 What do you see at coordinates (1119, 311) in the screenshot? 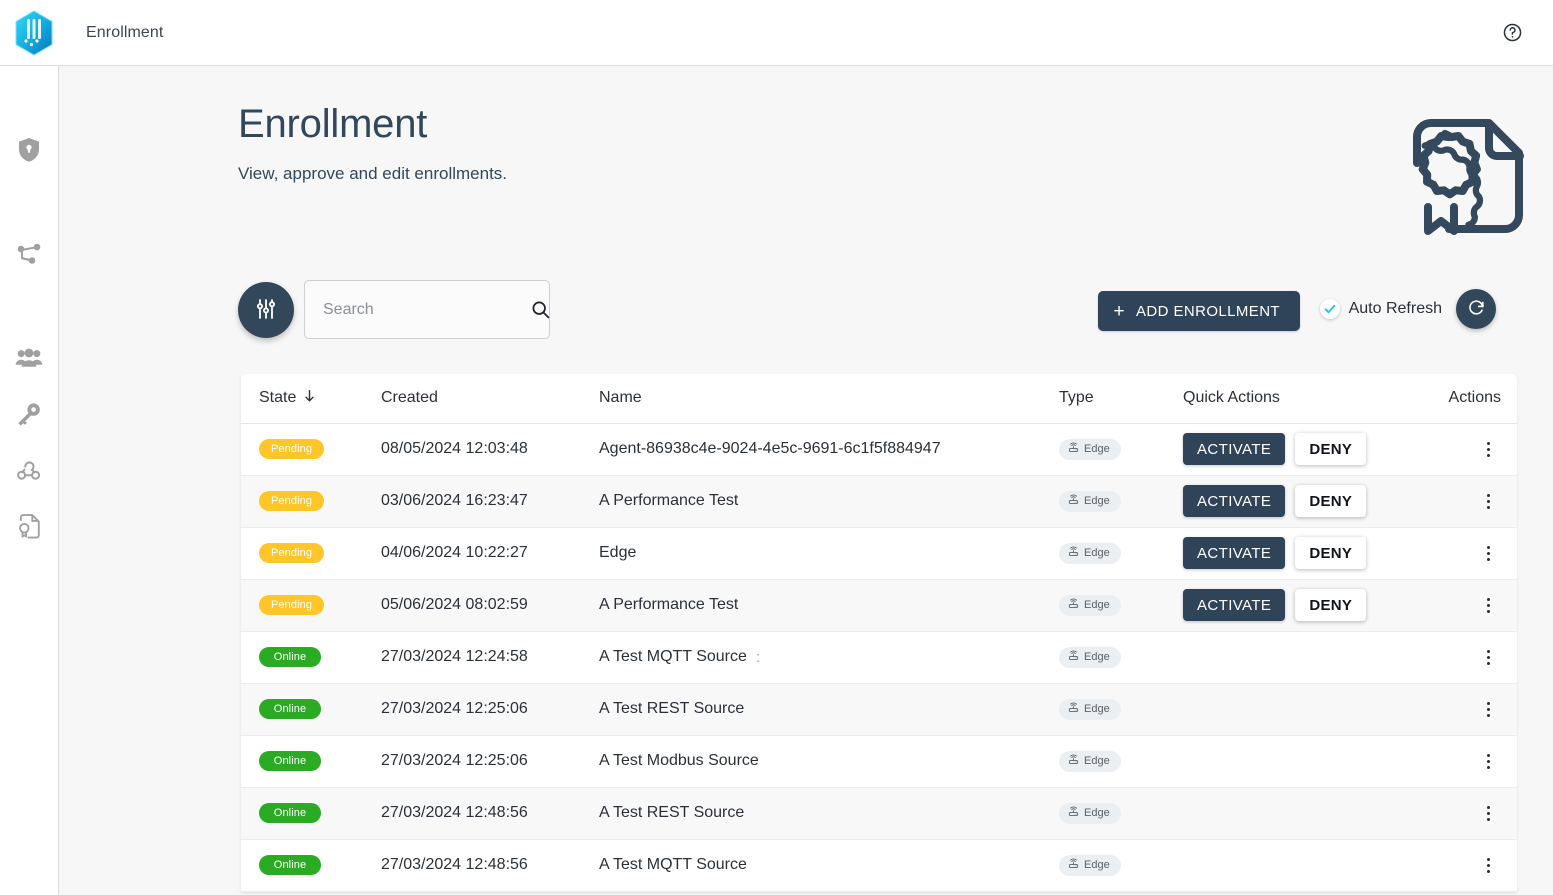
I see `plus-icon: +` at bounding box center [1119, 311].